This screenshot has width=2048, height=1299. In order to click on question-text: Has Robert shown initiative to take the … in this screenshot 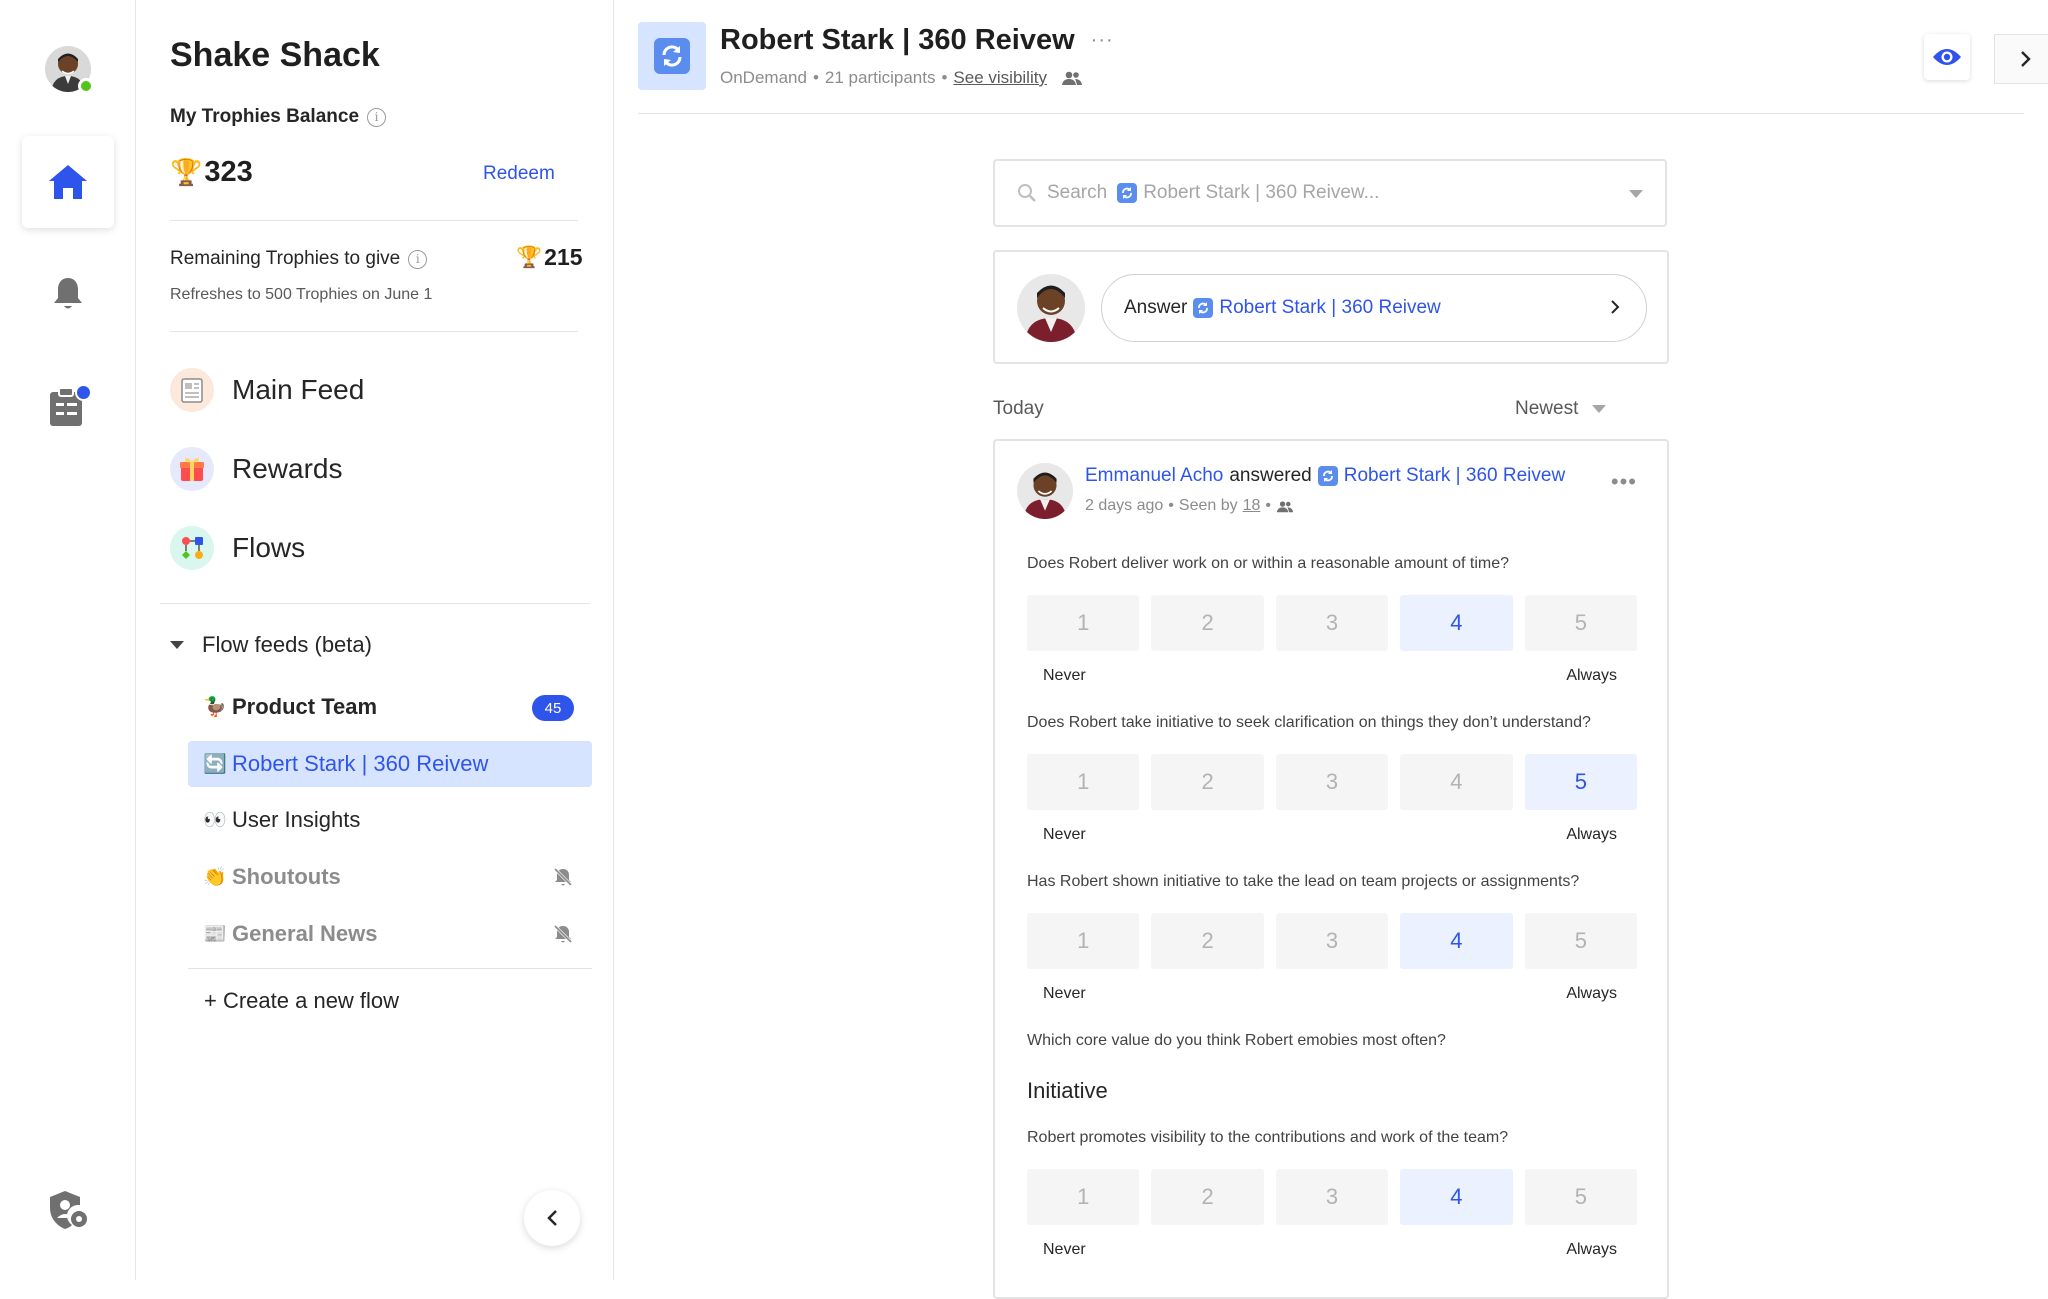, I will do `click(1303, 881)`.